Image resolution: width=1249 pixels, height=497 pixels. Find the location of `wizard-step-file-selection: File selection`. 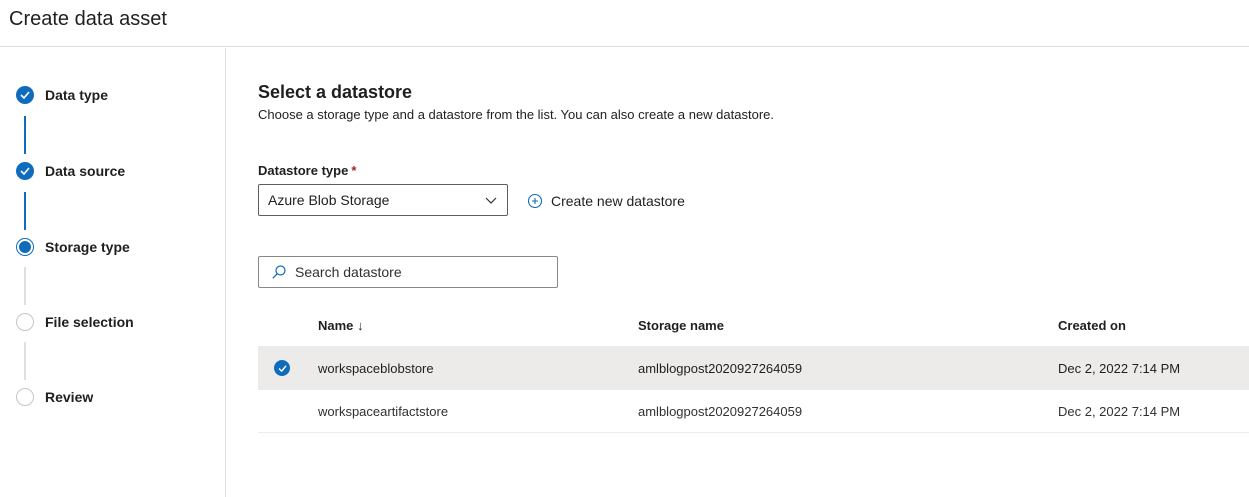

wizard-step-file-selection: File selection is located at coordinates (75, 322).